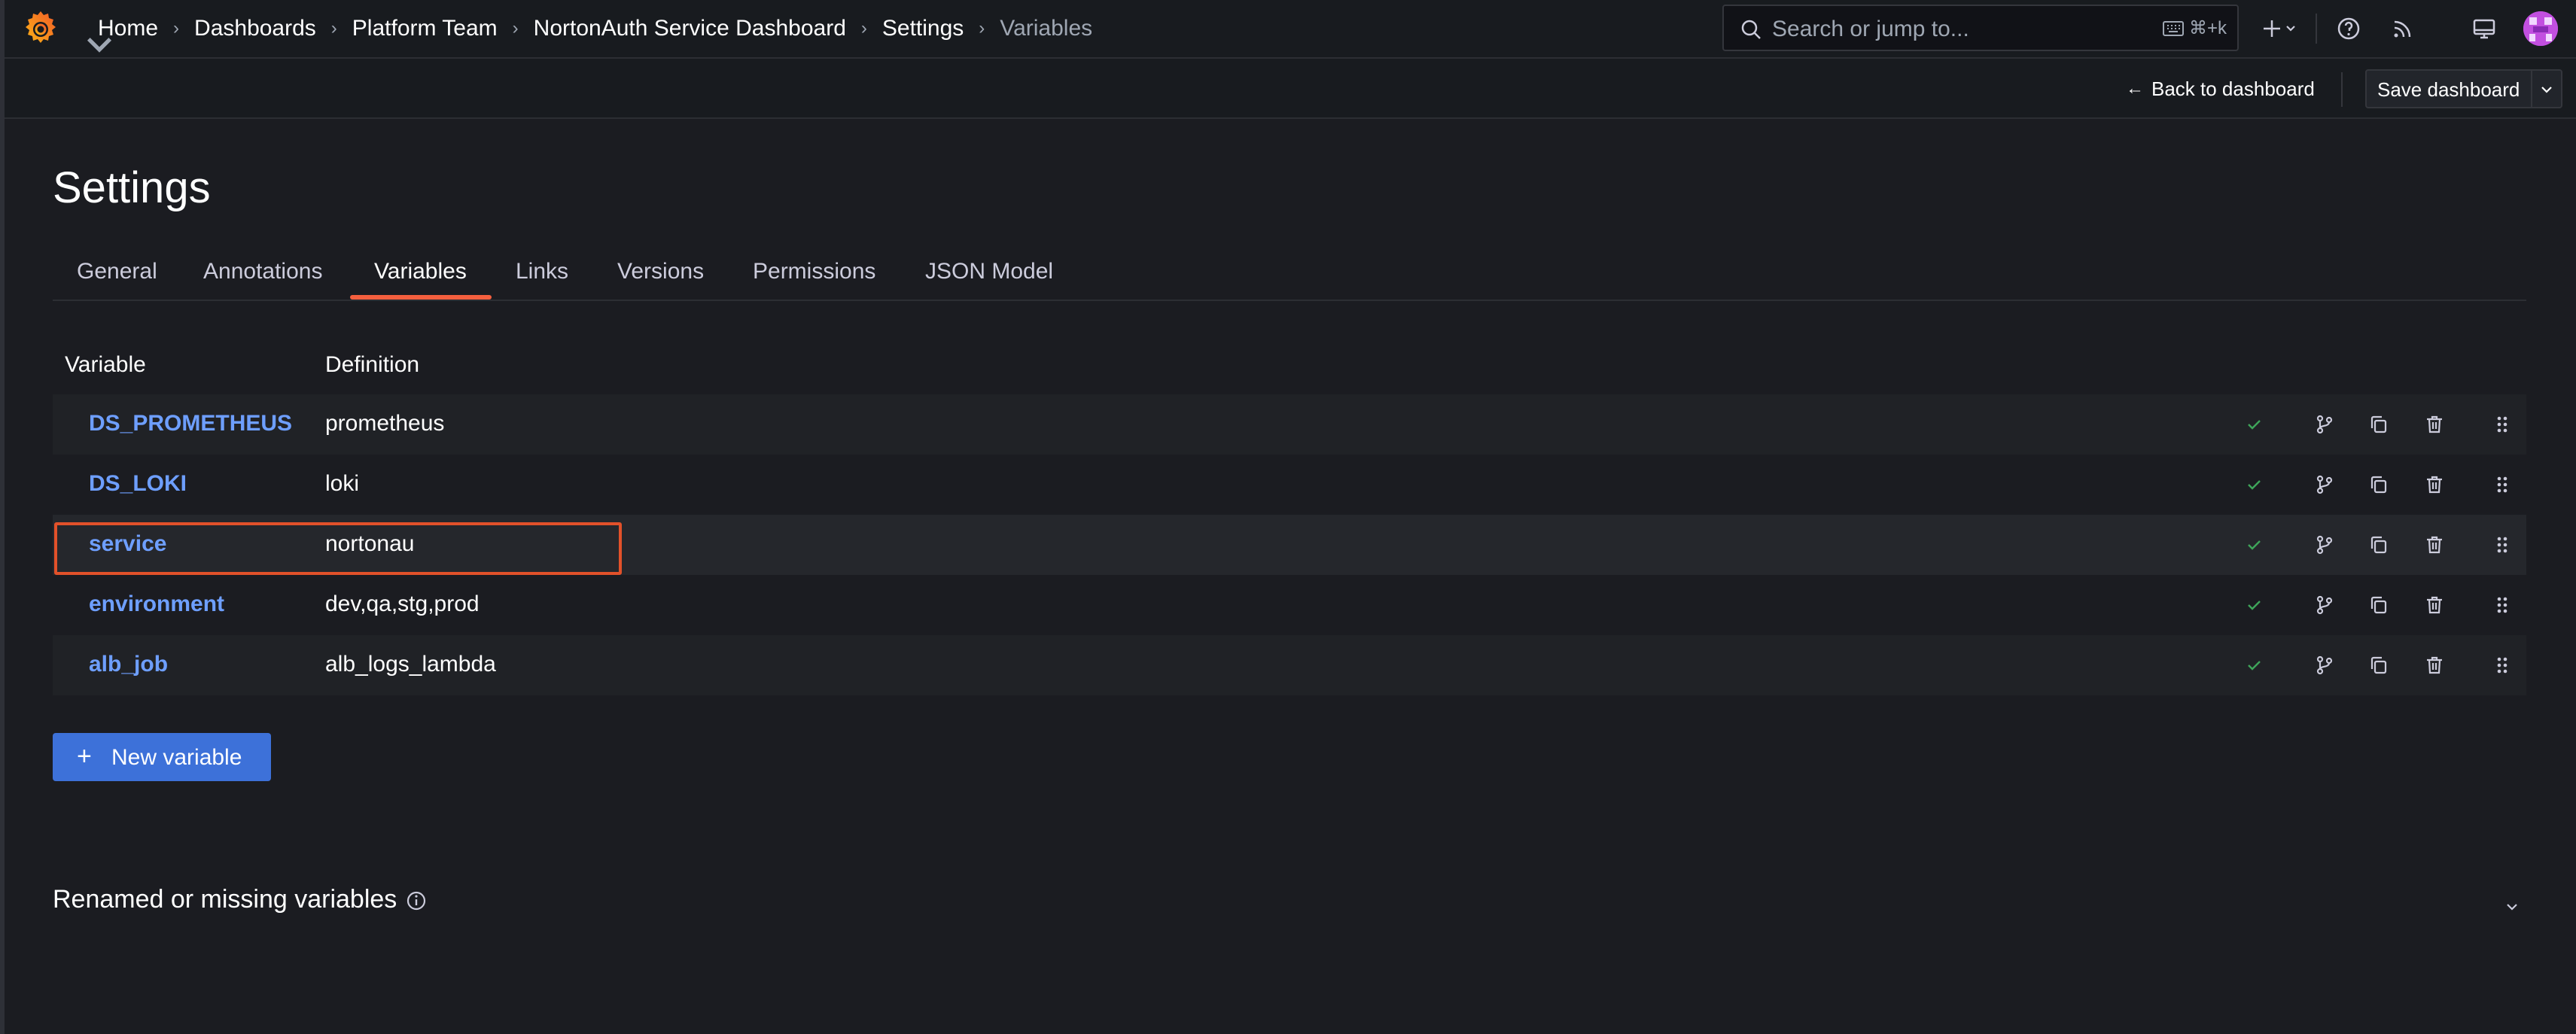  What do you see at coordinates (1290, 605) in the screenshot?
I see `table-row: environment dev,qa,stg,prod` at bounding box center [1290, 605].